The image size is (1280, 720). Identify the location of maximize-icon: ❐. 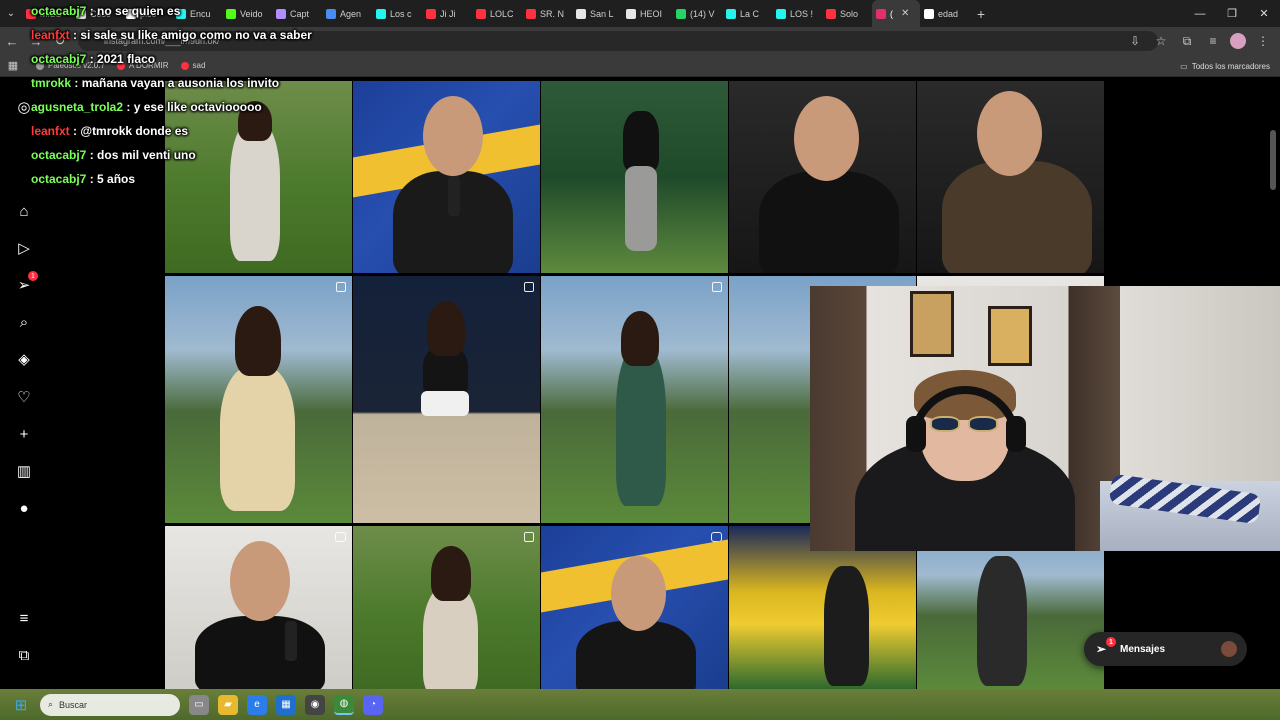
(1232, 13).